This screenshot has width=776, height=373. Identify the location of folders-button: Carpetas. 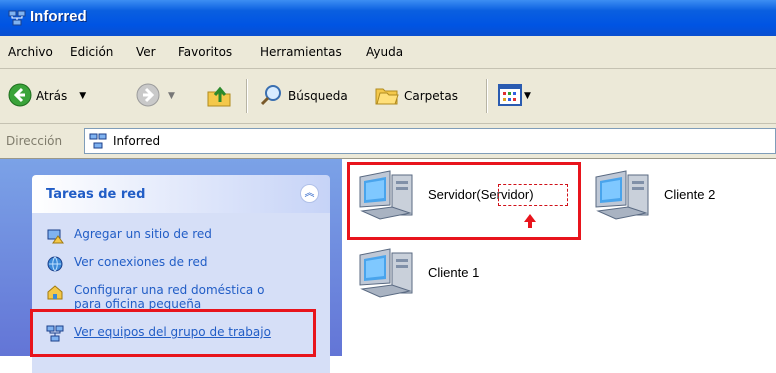
(416, 96).